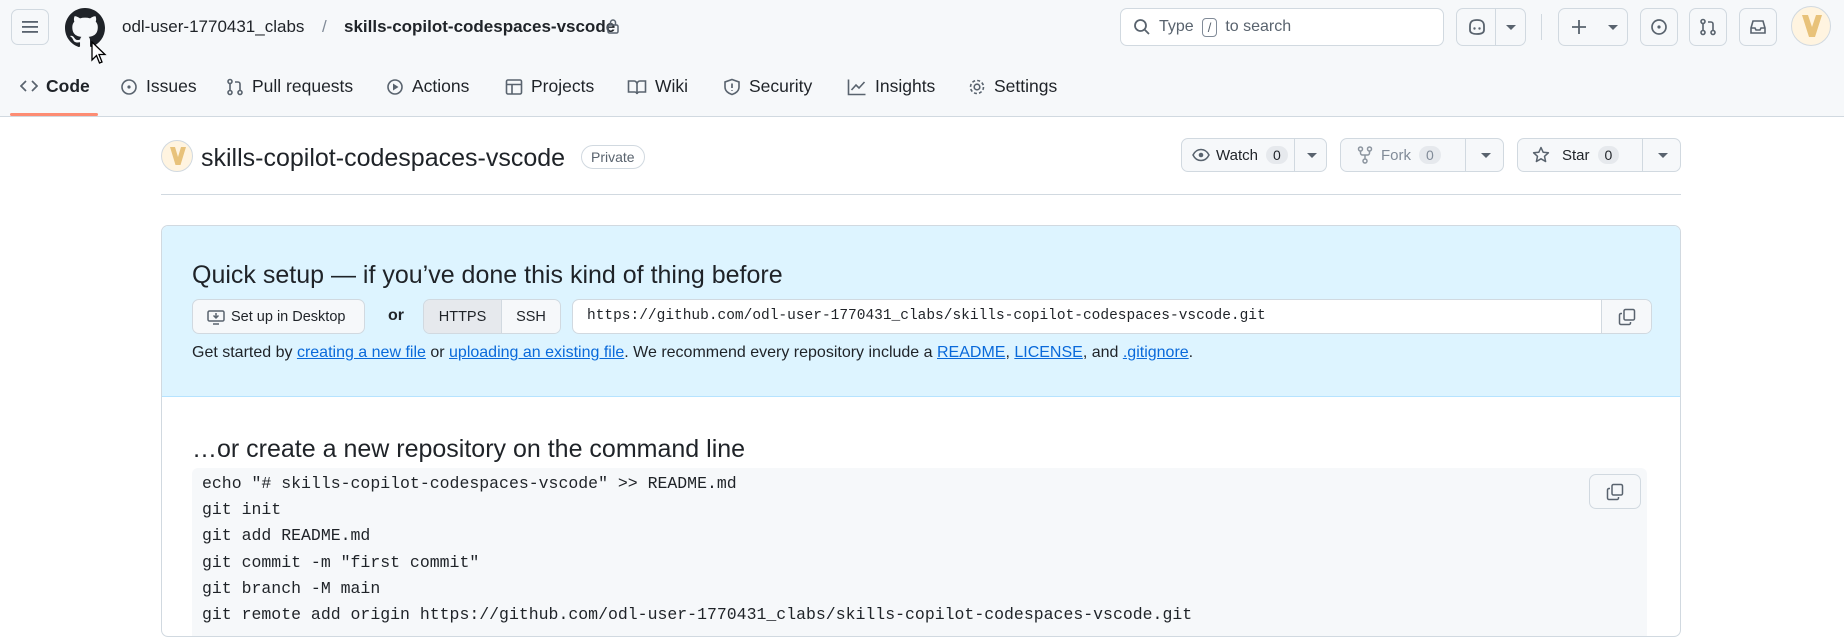 This screenshot has height=638, width=1844. What do you see at coordinates (479, 27) in the screenshot?
I see `breadcrumb-repo: skills-copilot-codespaces-vscode` at bounding box center [479, 27].